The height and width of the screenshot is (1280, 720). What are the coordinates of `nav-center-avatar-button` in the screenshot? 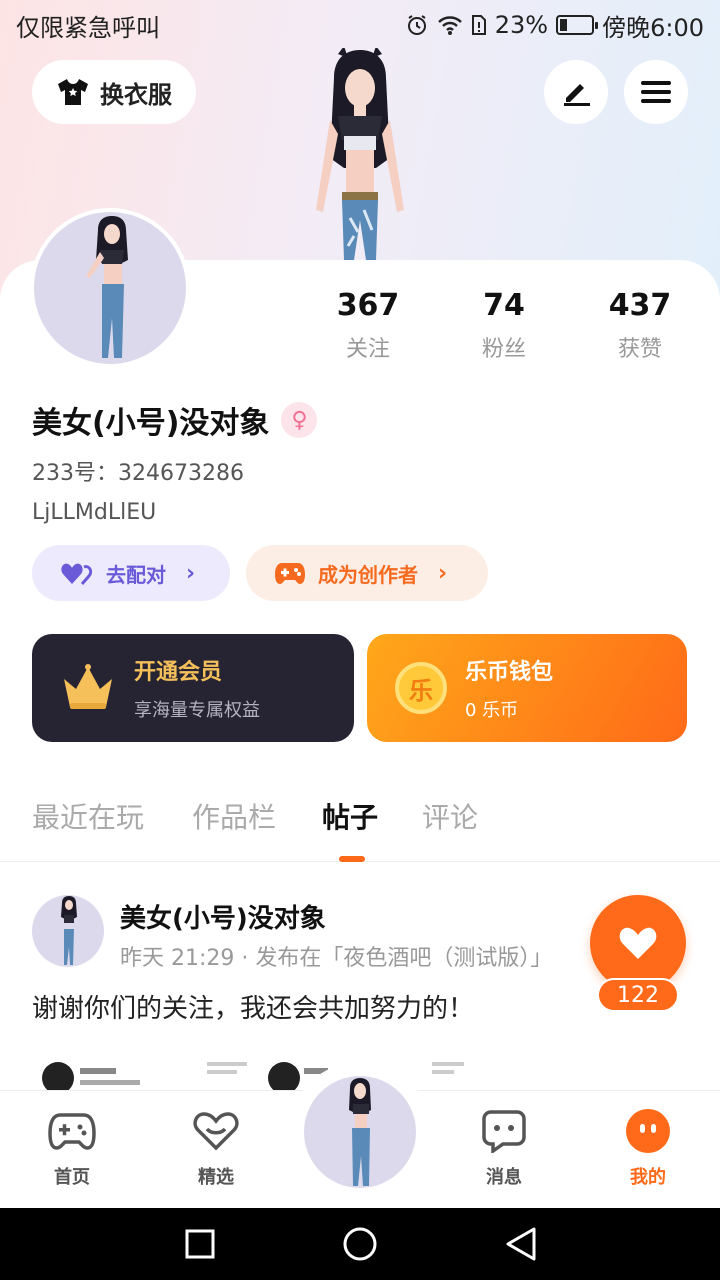 It's located at (360, 1132).